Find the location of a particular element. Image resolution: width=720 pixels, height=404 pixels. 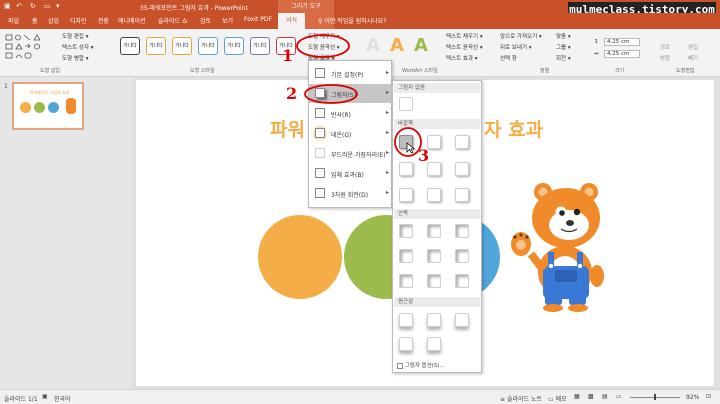

path-button: 경로 is located at coordinates (665, 47).